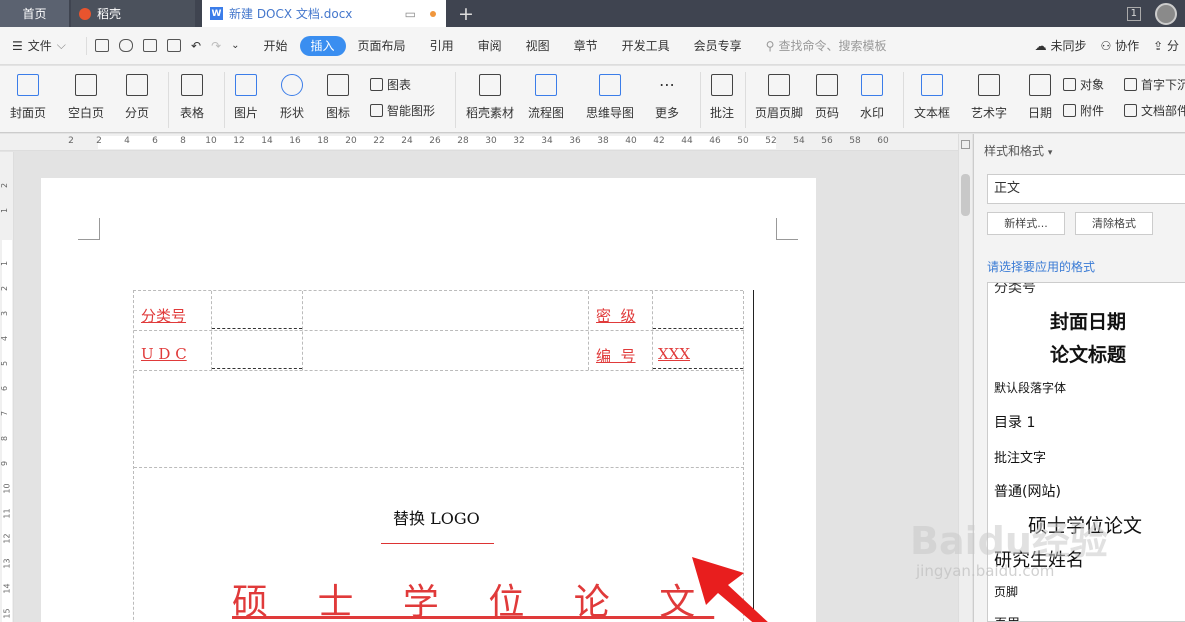 The width and height of the screenshot is (1185, 622). I want to click on print-icon, so click(150, 45).